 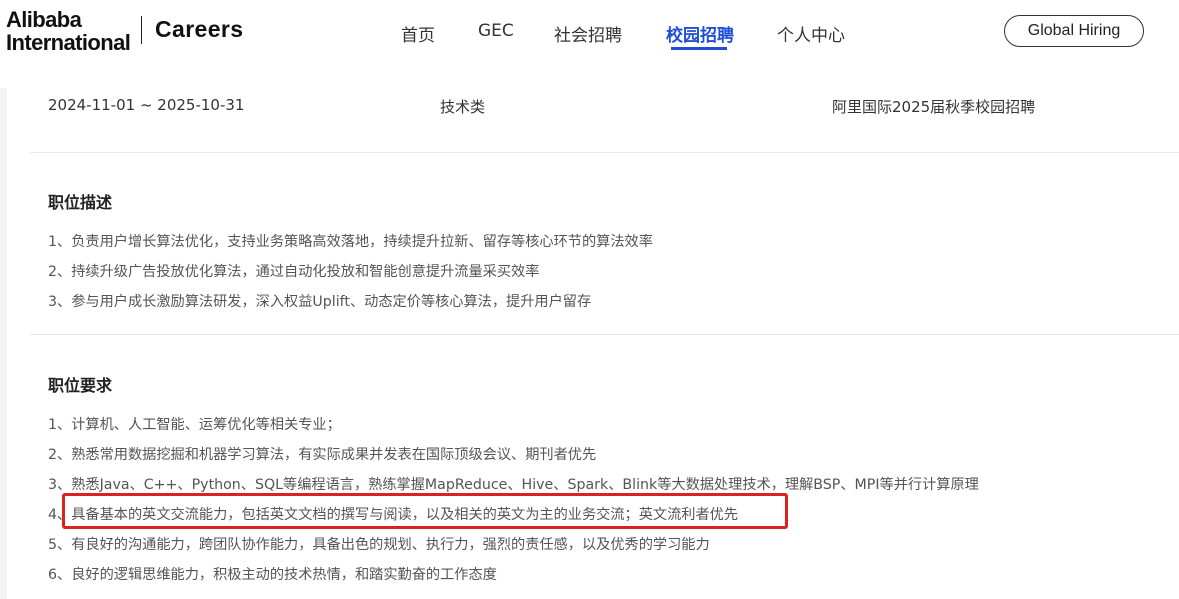 I want to click on job-date-range: 2024-11-01 ~ 2025-10-31, so click(x=146, y=105).